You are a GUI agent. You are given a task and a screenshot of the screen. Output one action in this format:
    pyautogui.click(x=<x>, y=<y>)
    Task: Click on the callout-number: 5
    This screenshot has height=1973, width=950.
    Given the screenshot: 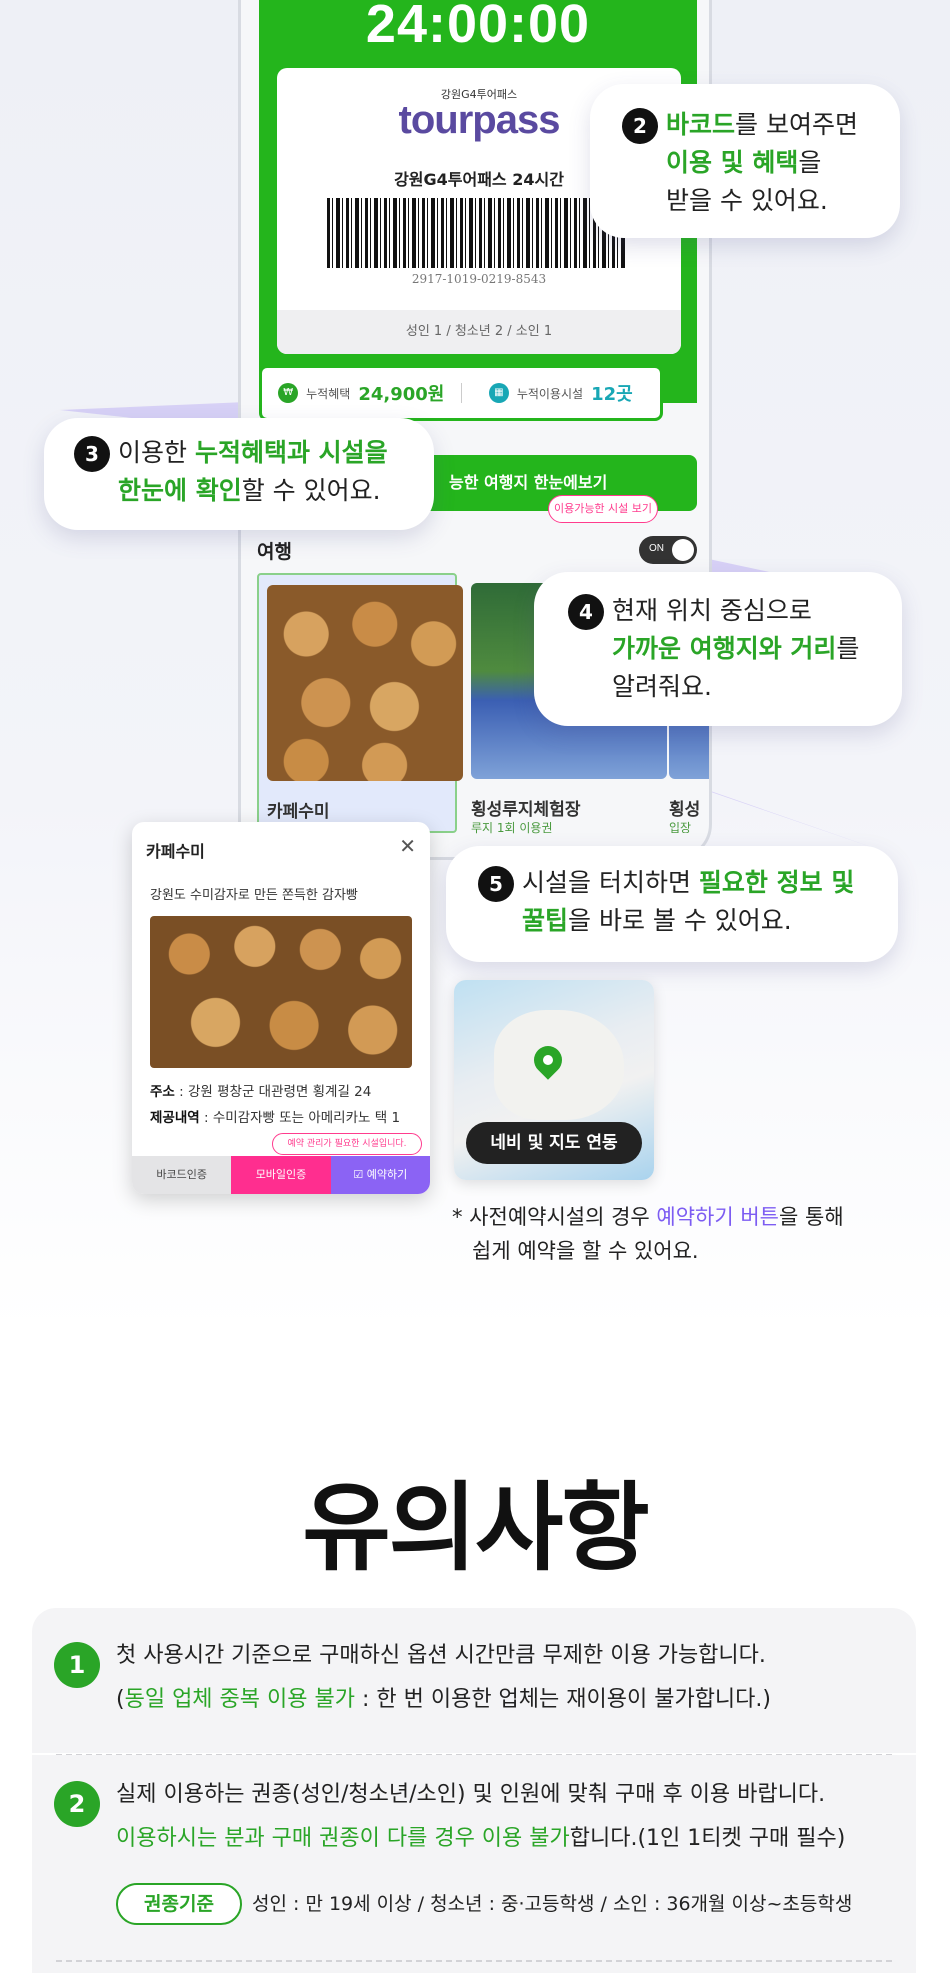 What is the action you would take?
    pyautogui.click(x=496, y=884)
    